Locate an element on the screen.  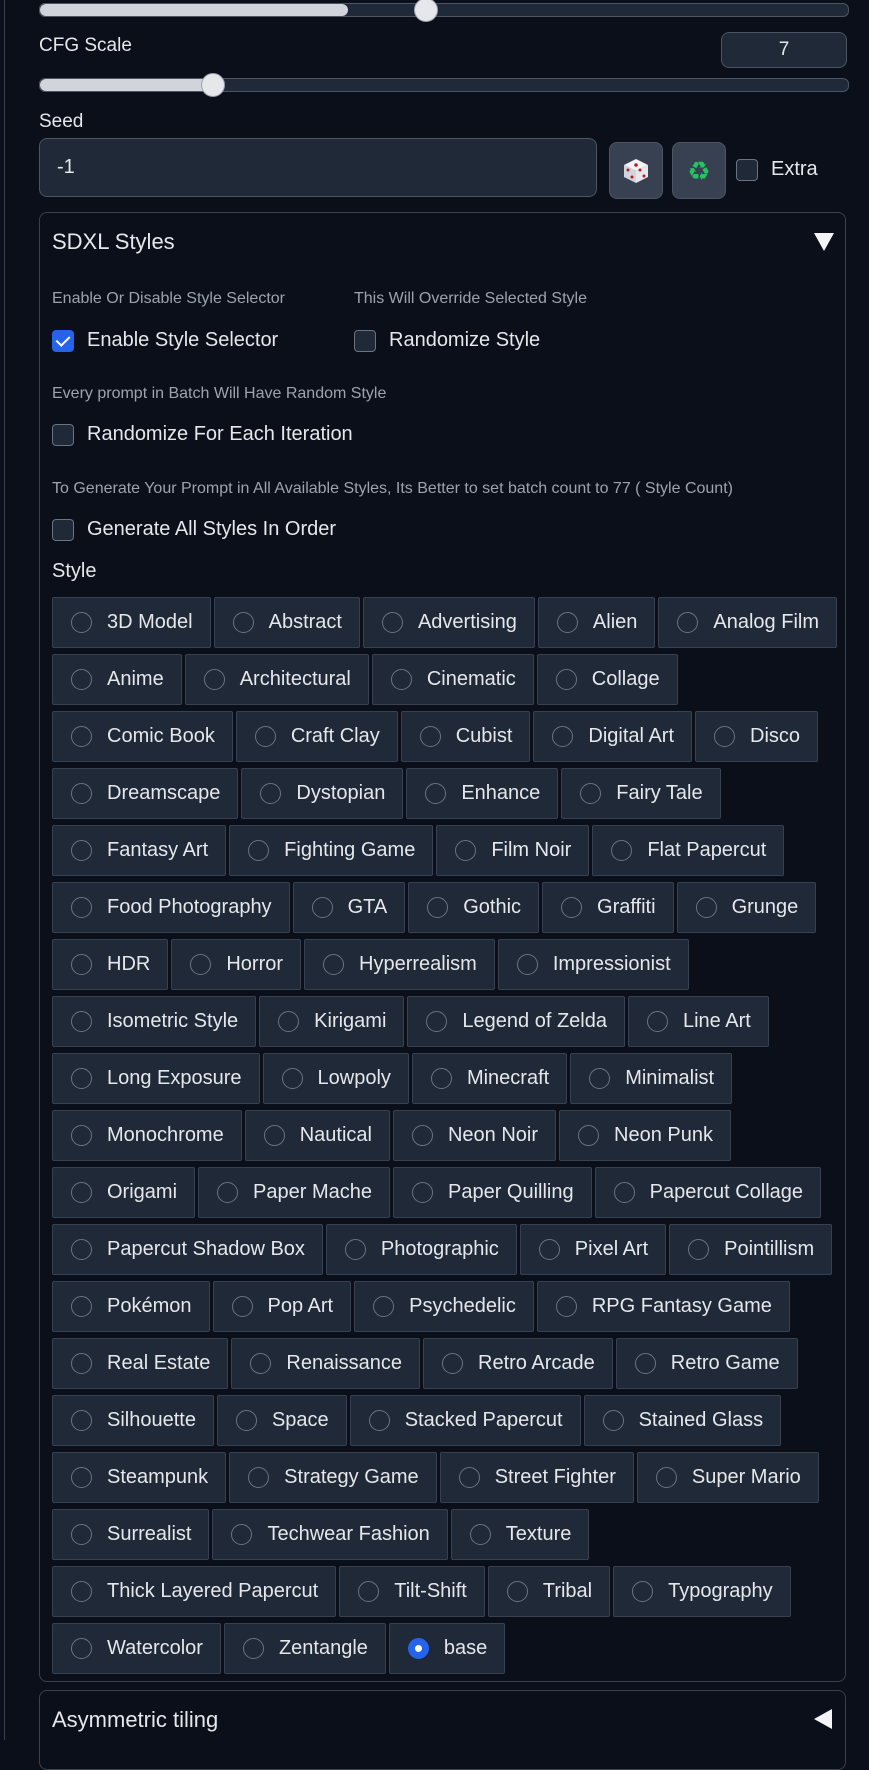
style-option: Comic Book is located at coordinates (142, 736).